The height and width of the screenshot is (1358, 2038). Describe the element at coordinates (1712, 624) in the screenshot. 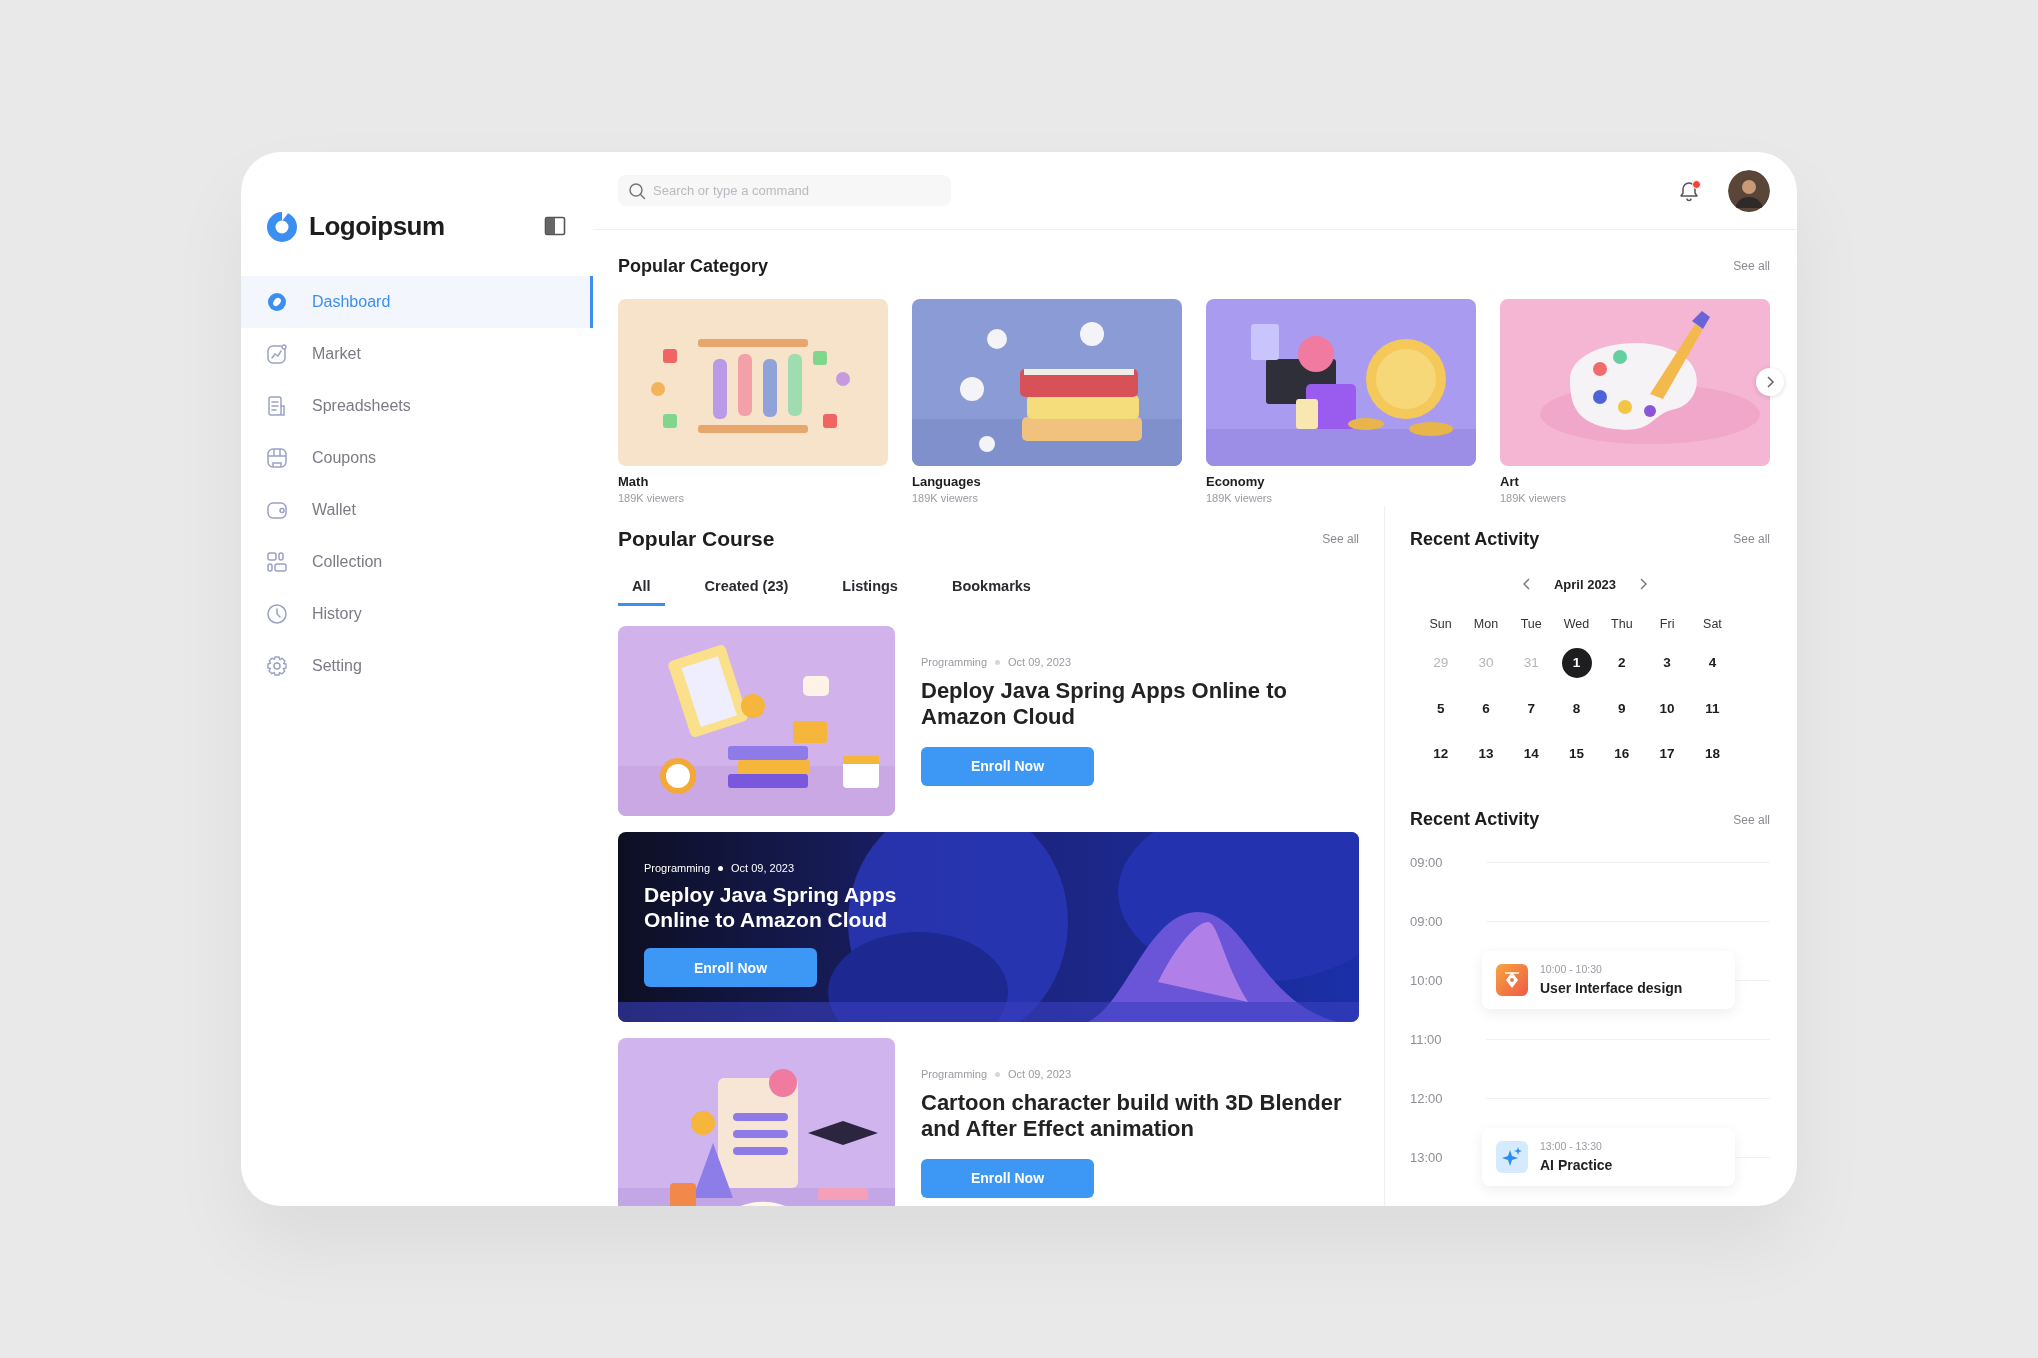

I see `weekday-label: Sat` at that location.